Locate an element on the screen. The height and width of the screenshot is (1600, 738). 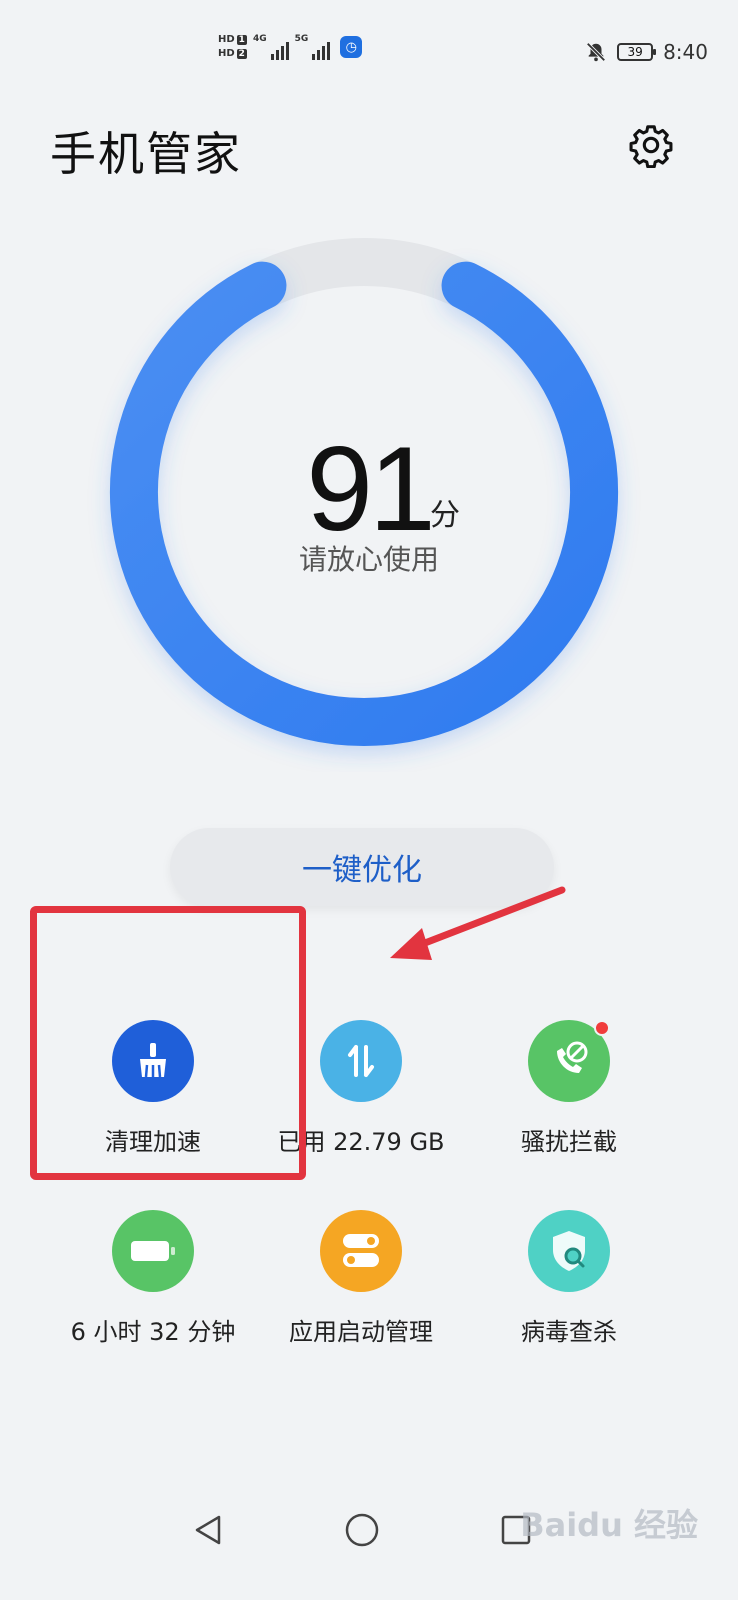
hd2-label: HD is located at coordinates (226, 53).